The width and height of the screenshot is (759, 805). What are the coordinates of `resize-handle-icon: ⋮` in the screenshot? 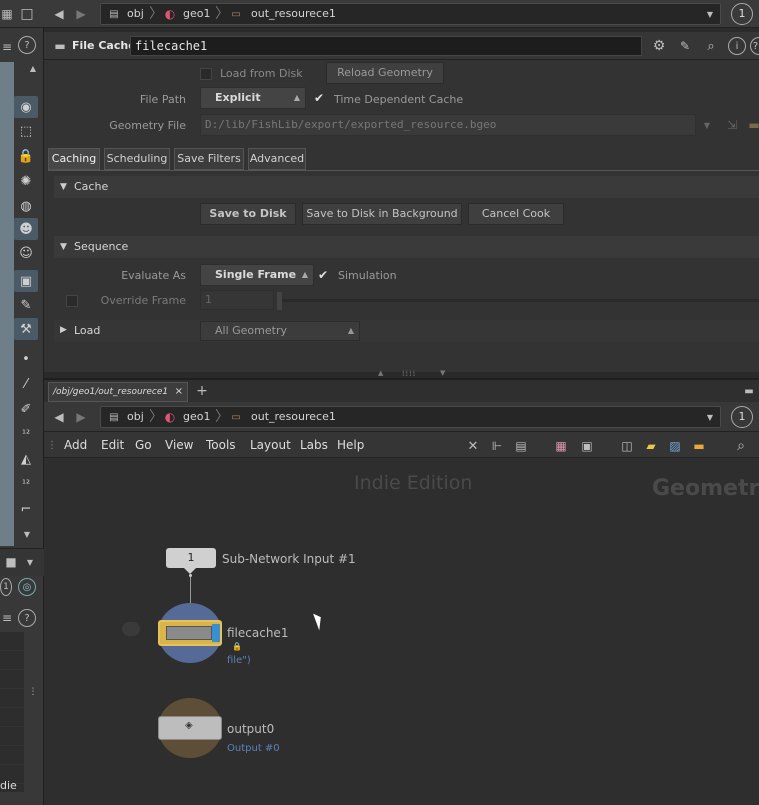 It's located at (33, 692).